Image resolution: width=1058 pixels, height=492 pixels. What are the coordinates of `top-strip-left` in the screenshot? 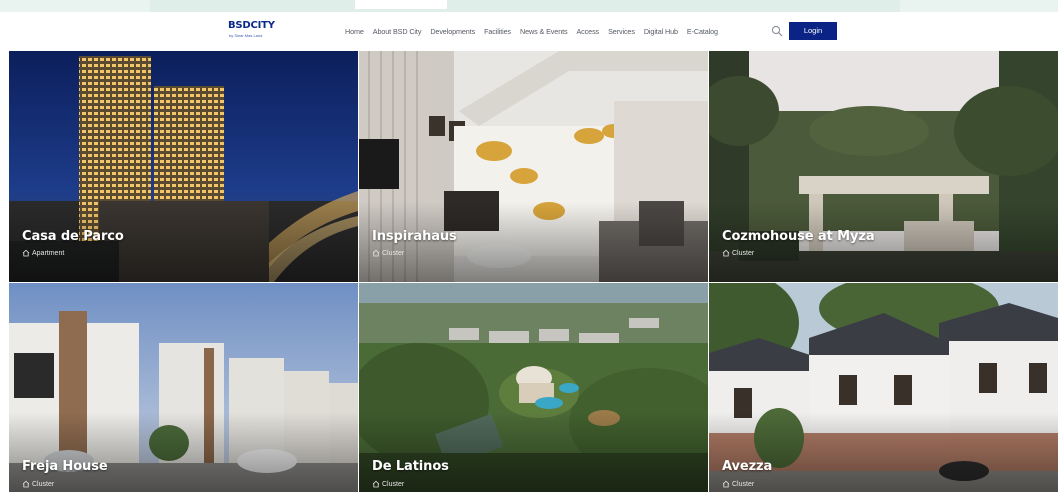 It's located at (75, 6).